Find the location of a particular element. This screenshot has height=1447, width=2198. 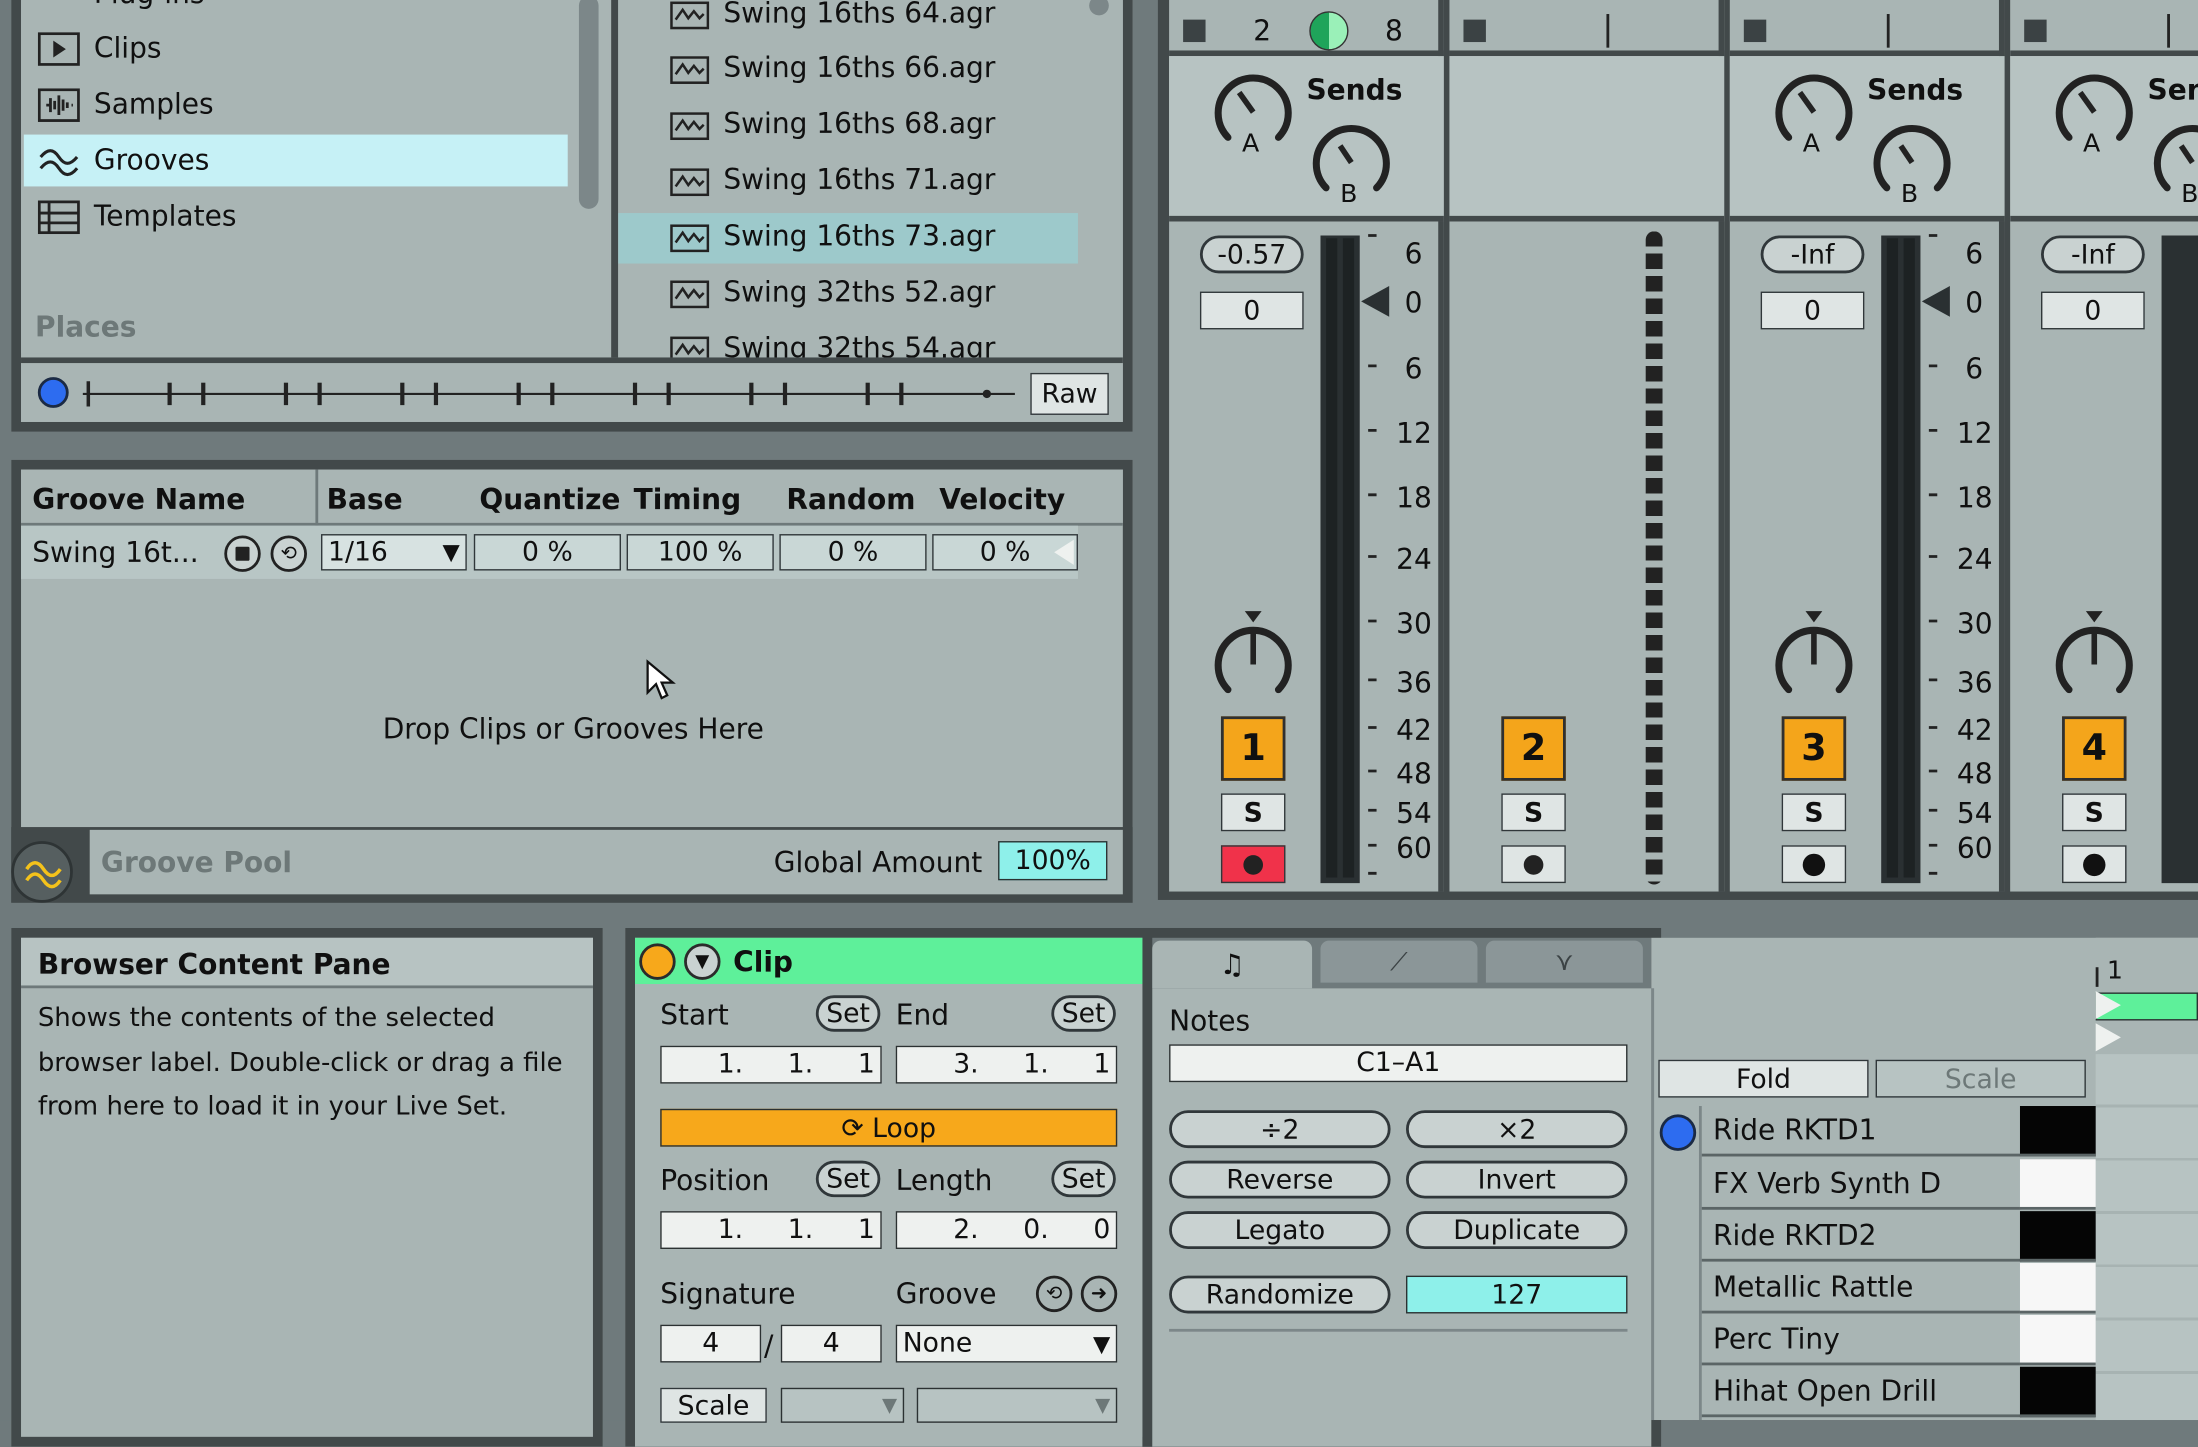

invert-button: Invert is located at coordinates (1516, 1179).